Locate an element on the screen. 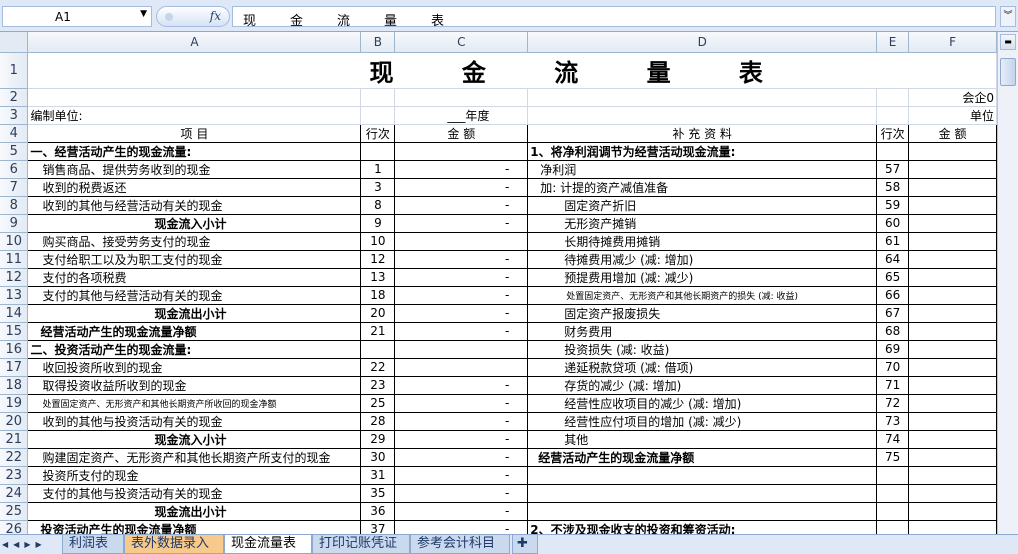 This screenshot has height=554, width=1018. item-label: 一、经营活动产生的现金流量: is located at coordinates (194, 151).